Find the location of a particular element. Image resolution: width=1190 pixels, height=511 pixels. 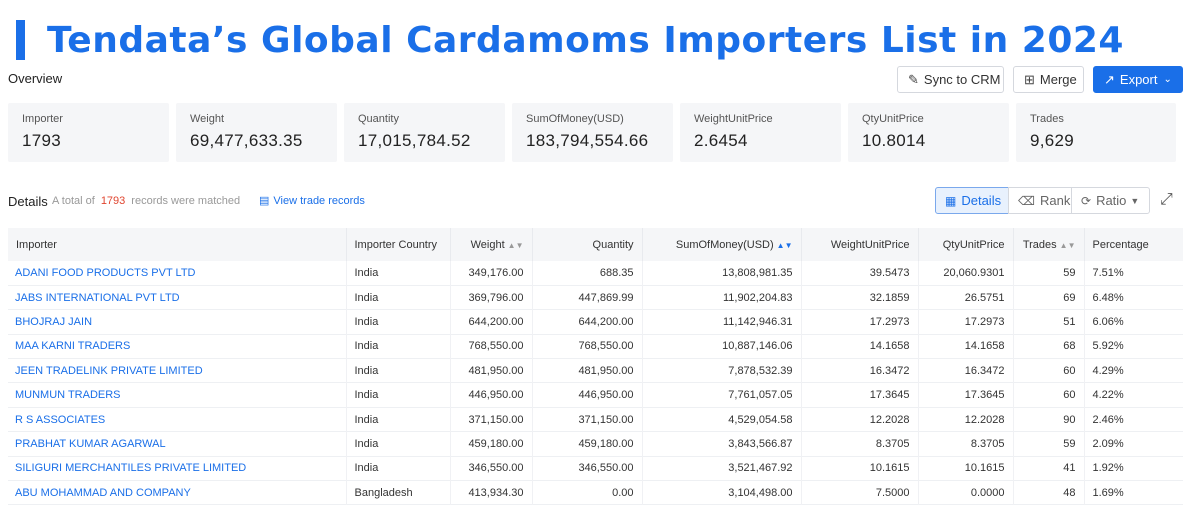

sync-to-crm-button: ✎ Sync to CRM is located at coordinates (950, 79).